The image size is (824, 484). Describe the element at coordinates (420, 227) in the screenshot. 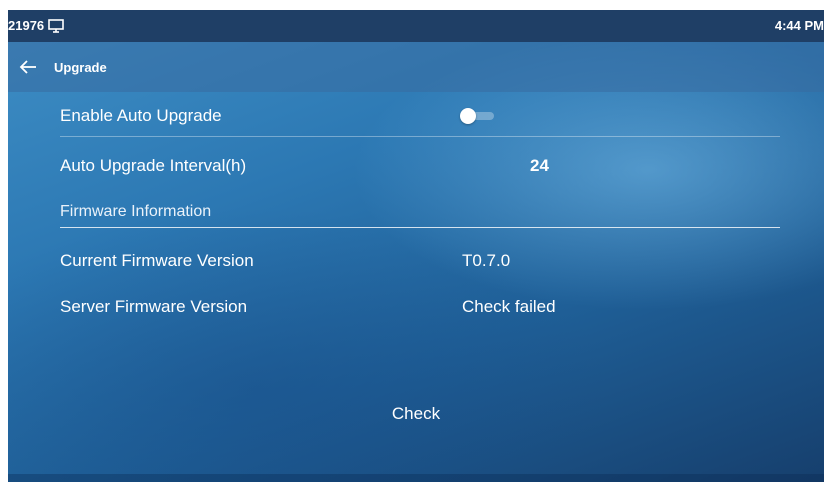

I see `section-divider` at that location.